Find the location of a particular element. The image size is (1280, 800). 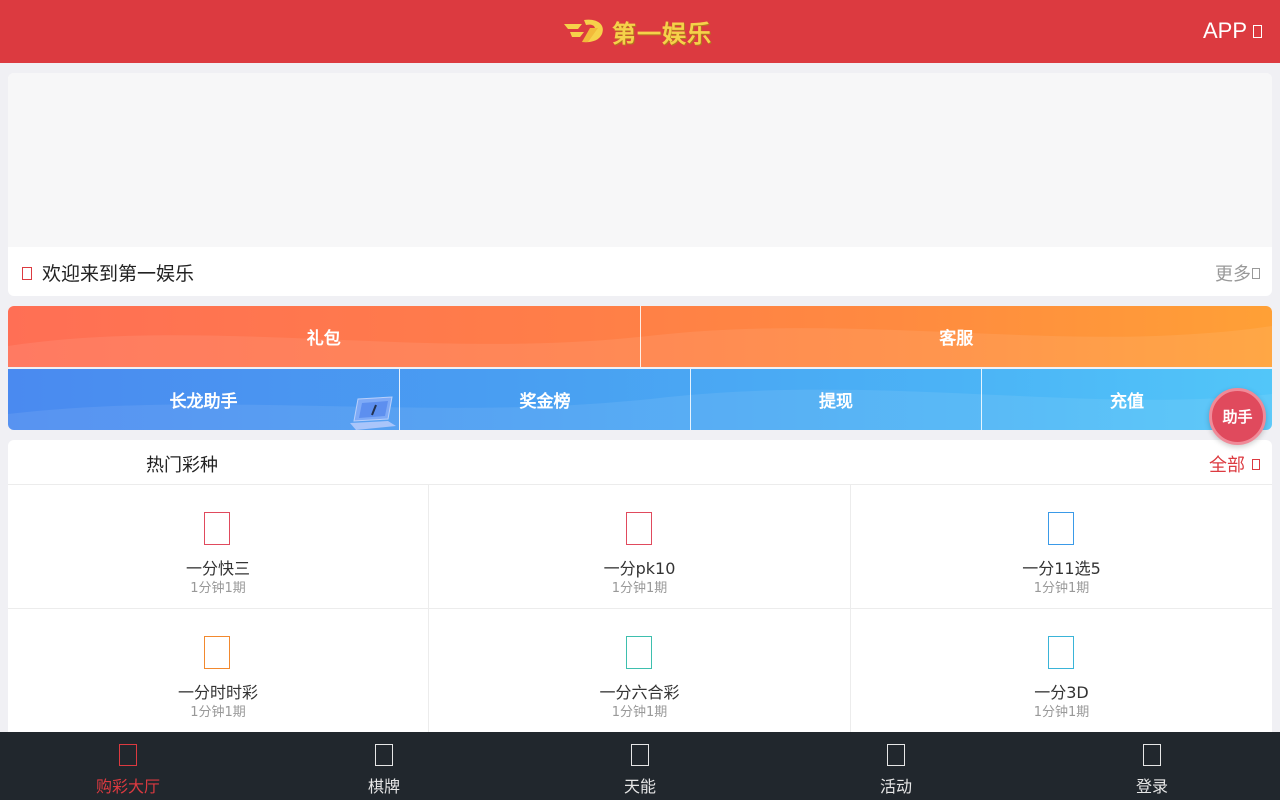

prize-ranking-button: 奖金榜 is located at coordinates (544, 399).